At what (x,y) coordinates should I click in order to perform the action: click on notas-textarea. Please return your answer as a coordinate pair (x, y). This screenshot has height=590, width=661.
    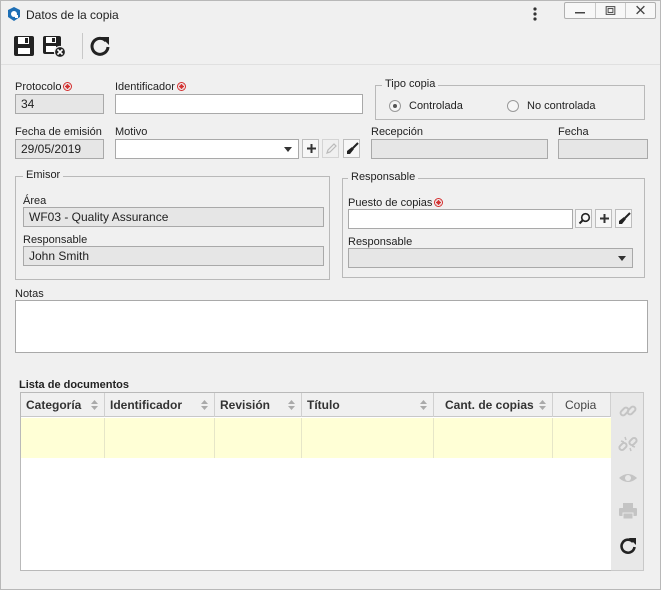
    Looking at the image, I should click on (331, 326).